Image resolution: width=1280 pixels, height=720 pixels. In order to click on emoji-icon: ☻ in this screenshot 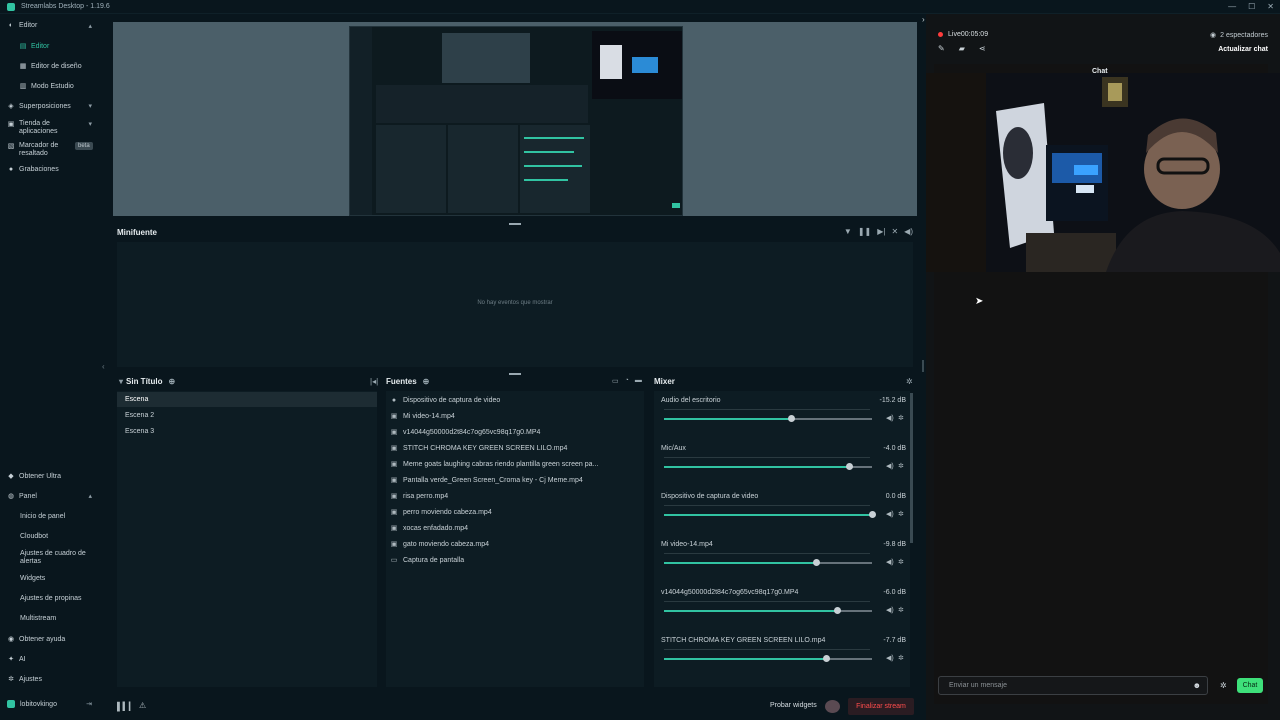, I will do `click(1197, 685)`.